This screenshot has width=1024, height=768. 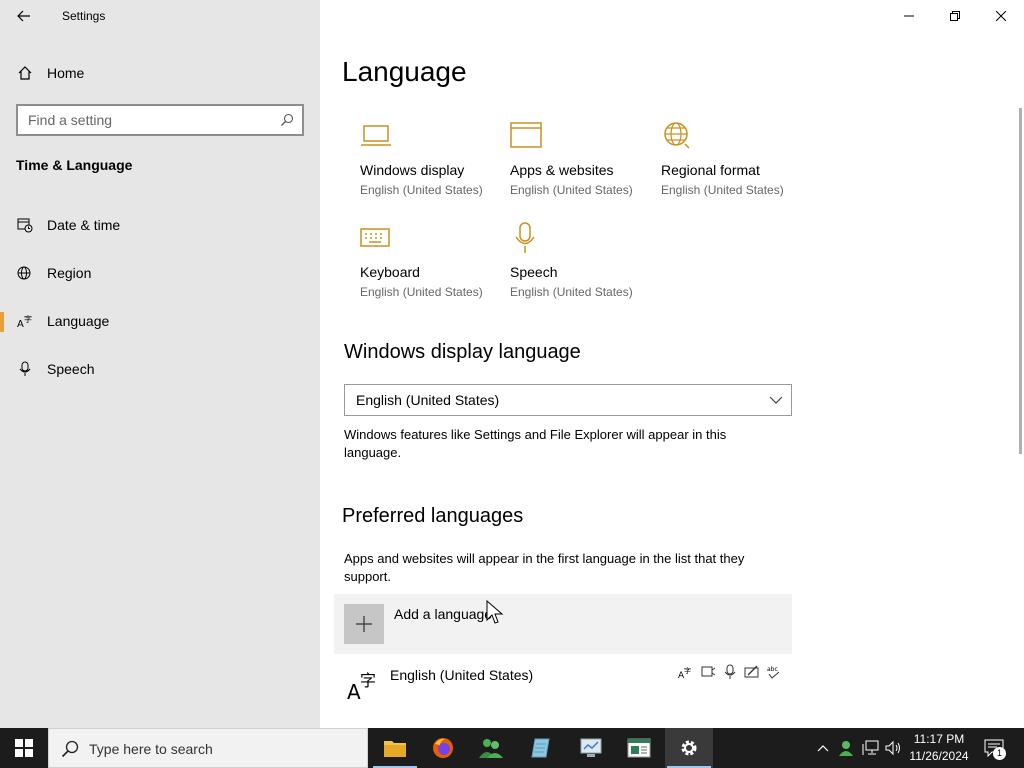 What do you see at coordinates (160, 321) in the screenshot?
I see `sidebar-item-language: A字 Language` at bounding box center [160, 321].